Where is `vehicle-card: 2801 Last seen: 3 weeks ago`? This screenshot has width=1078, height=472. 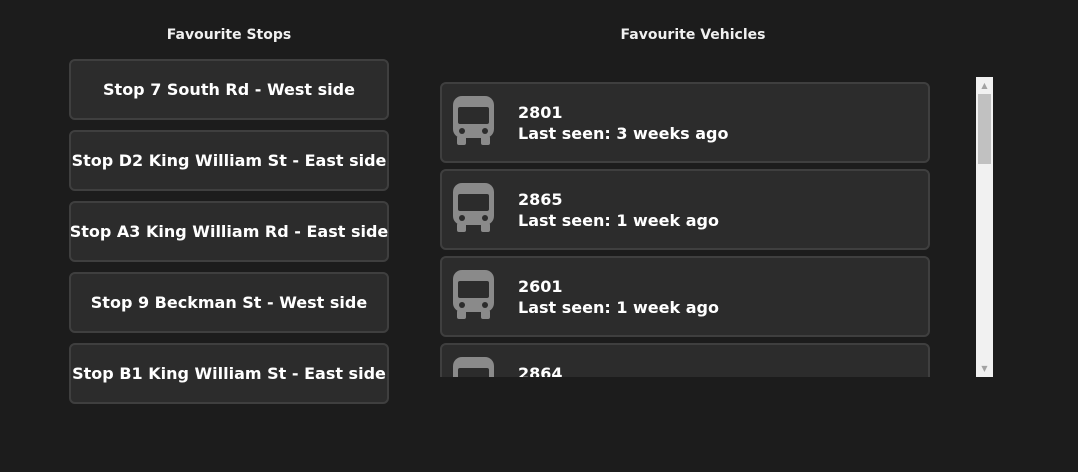 vehicle-card: 2801 Last seen: 3 weeks ago is located at coordinates (685, 122).